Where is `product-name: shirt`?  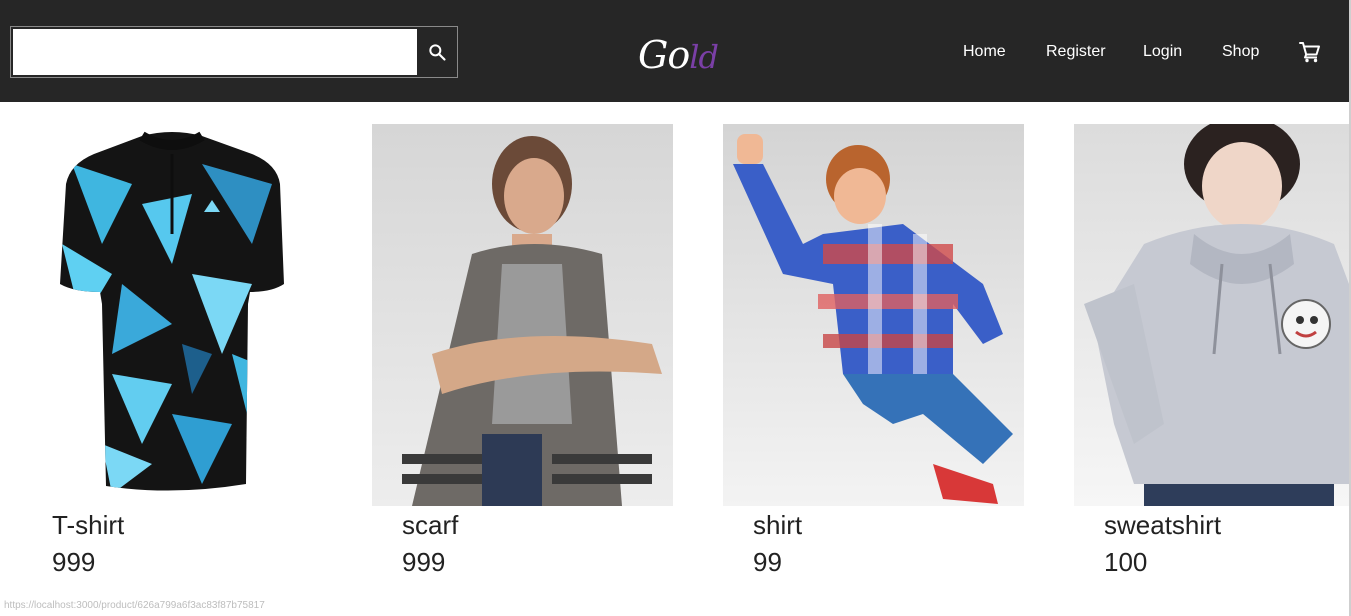 product-name: shirt is located at coordinates (778, 525).